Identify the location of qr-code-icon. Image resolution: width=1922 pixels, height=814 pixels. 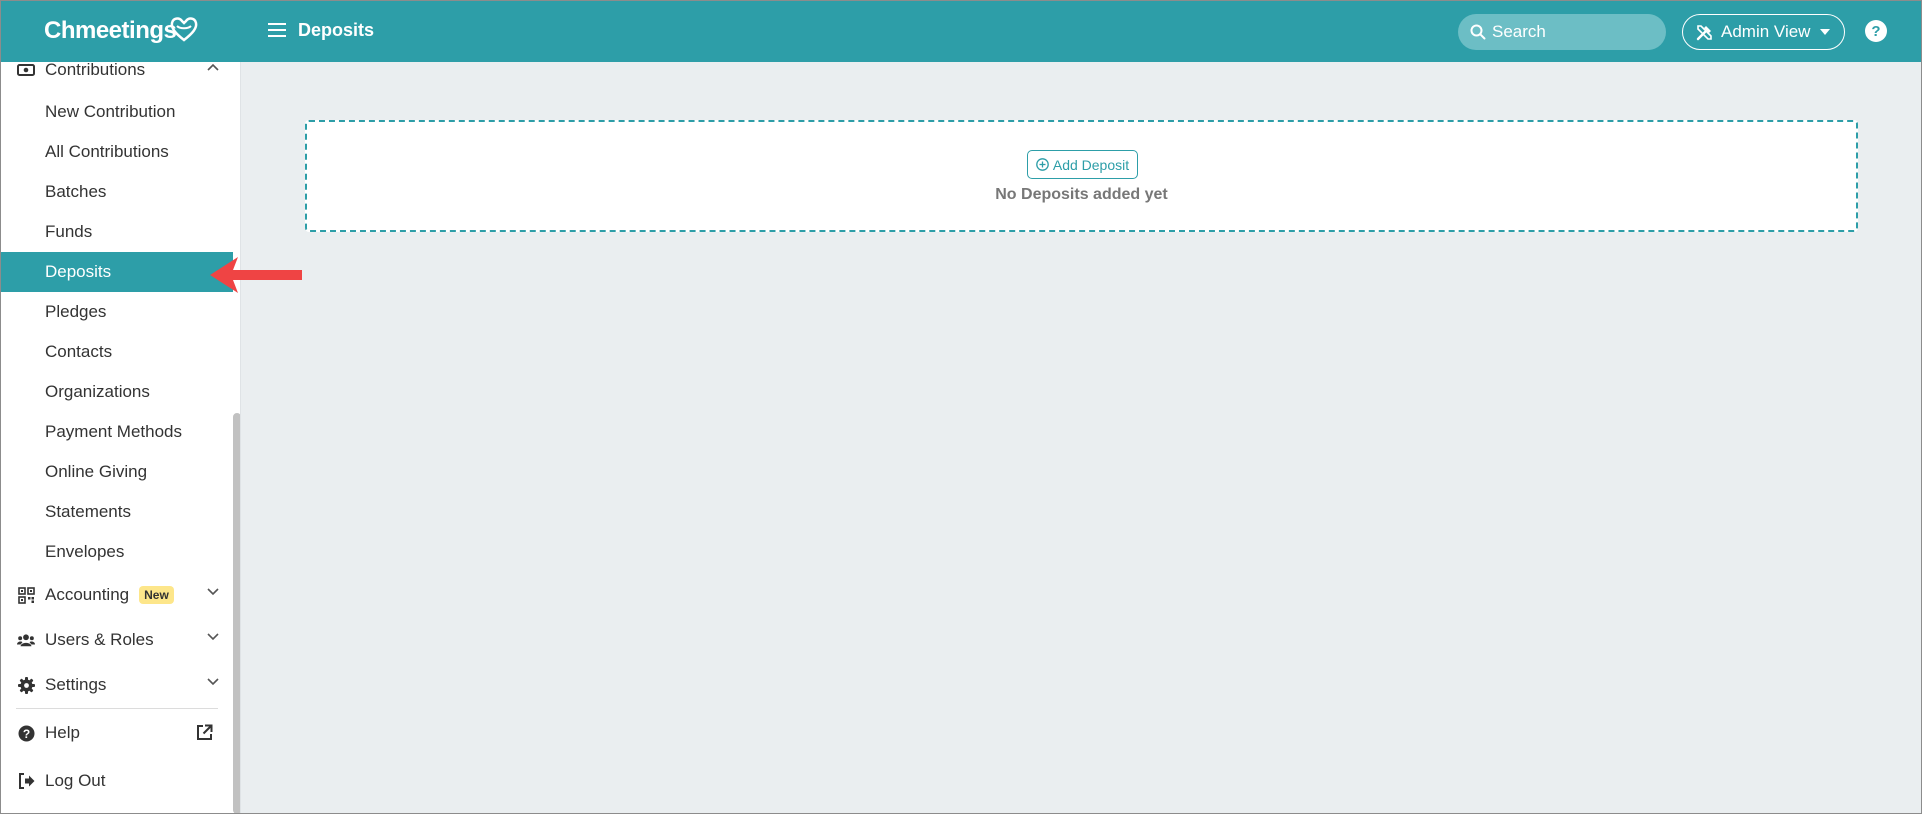
(26, 595).